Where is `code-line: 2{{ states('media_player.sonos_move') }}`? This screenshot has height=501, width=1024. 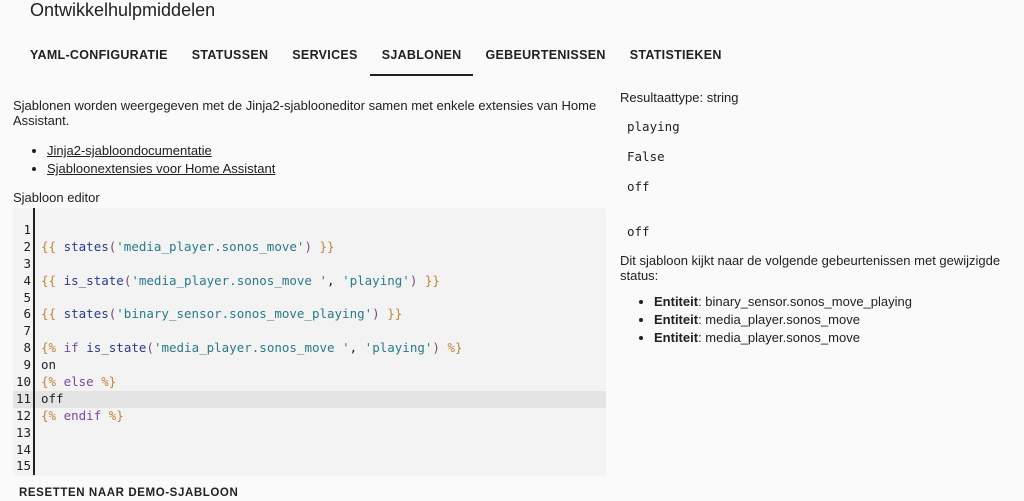 code-line: 2{{ states('media_player.sonos_move') }} is located at coordinates (309, 247).